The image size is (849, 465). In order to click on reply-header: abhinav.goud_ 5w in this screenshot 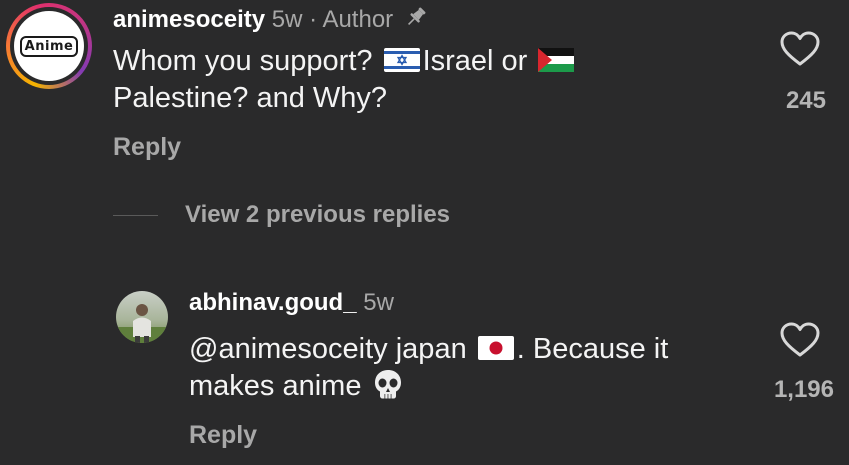, I will do `click(291, 303)`.